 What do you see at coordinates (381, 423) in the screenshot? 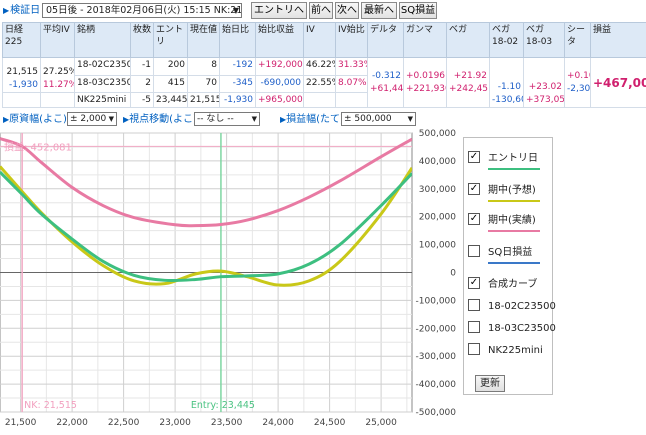
I see `x-tick-label: 25,000` at bounding box center [381, 423].